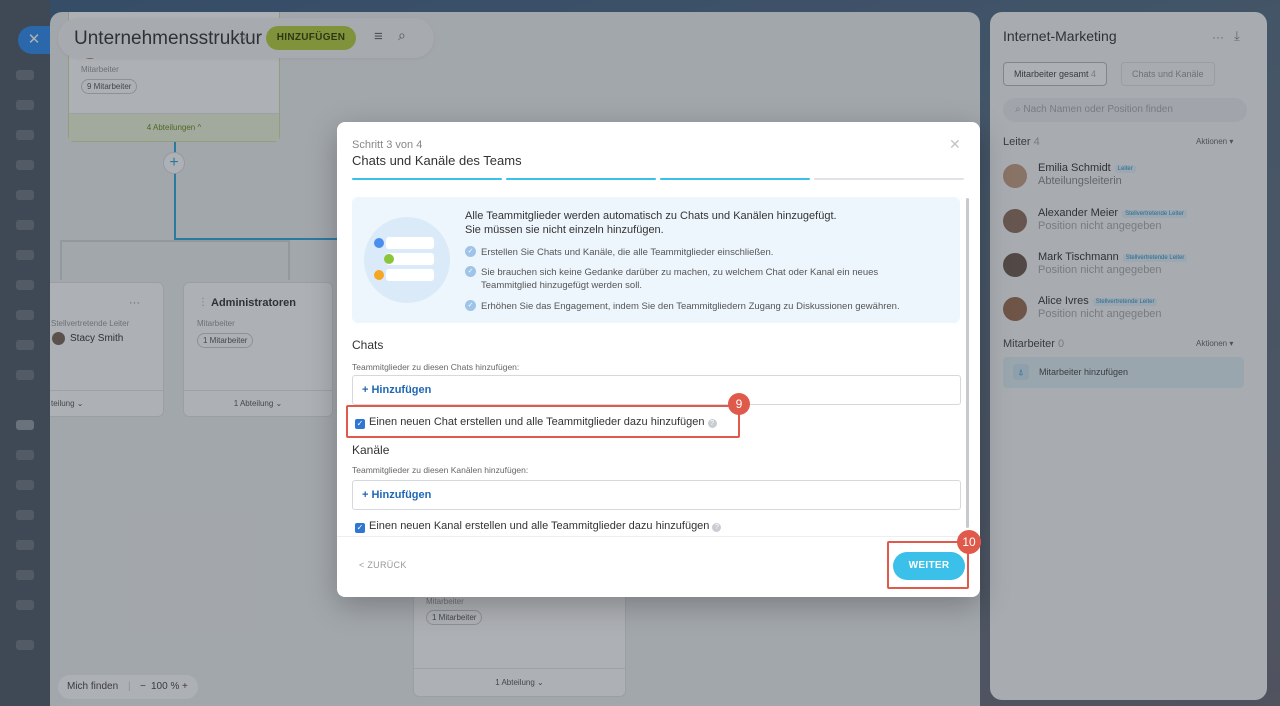  I want to click on close-icon: ✕, so click(955, 144).